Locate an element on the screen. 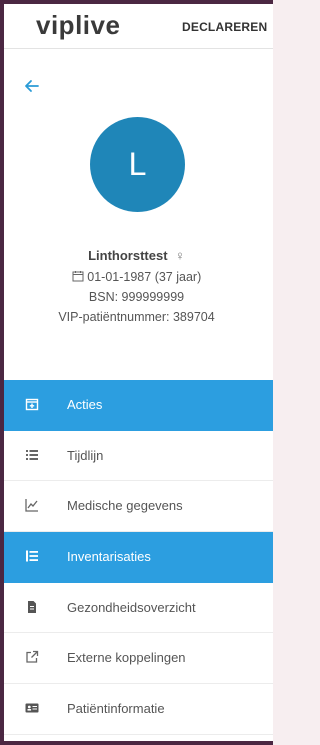  nav-label-externe-koppelingen: Externe koppelingen is located at coordinates (126, 658).